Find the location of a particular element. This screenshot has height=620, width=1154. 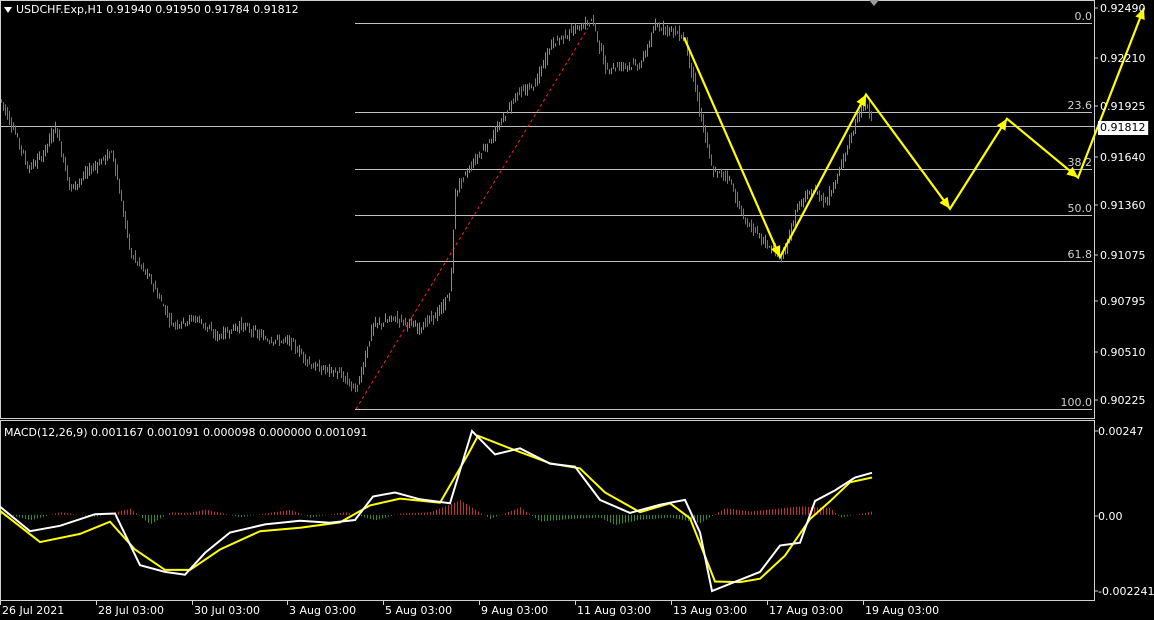

fib-level-label: 38.2 is located at coordinates (1080, 162).